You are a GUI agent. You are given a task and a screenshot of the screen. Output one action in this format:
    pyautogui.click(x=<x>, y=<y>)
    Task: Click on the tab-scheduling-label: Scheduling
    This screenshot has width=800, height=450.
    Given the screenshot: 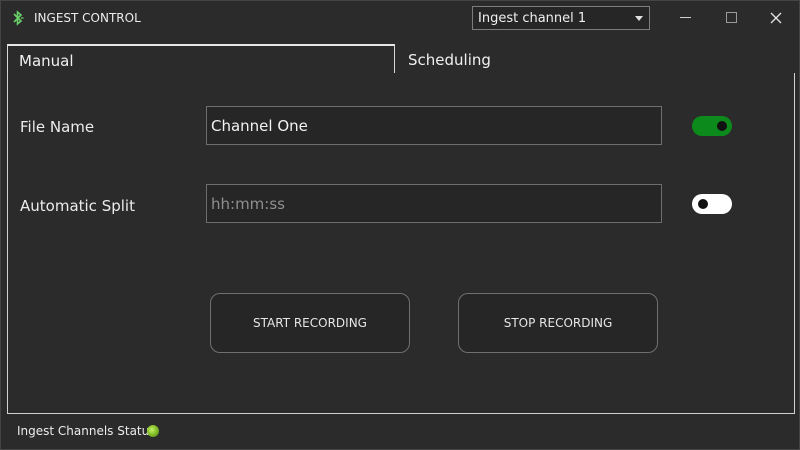 What is the action you would take?
    pyautogui.click(x=449, y=60)
    